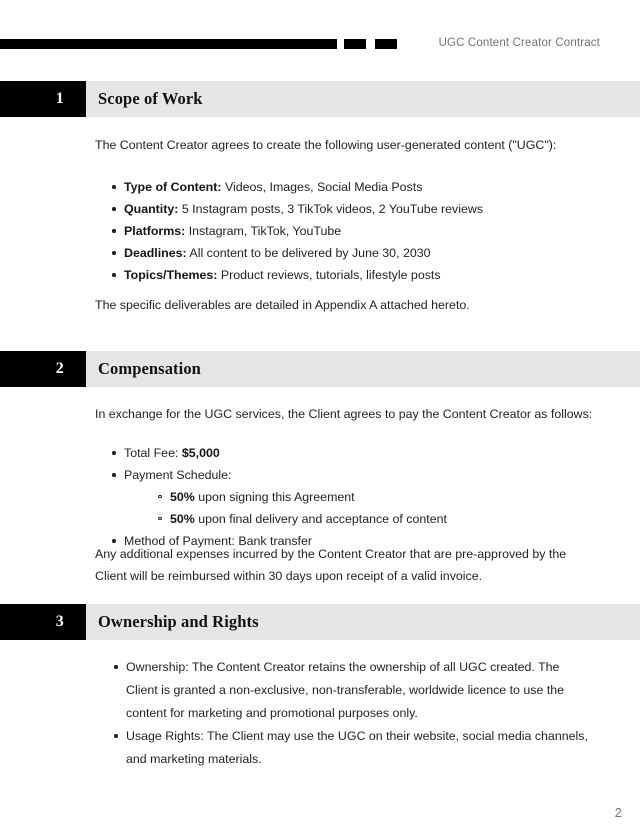 The width and height of the screenshot is (640, 828). Describe the element at coordinates (263, 231) in the screenshot. I see `bullet-text: Instagram, TikTok, YouTube` at that location.